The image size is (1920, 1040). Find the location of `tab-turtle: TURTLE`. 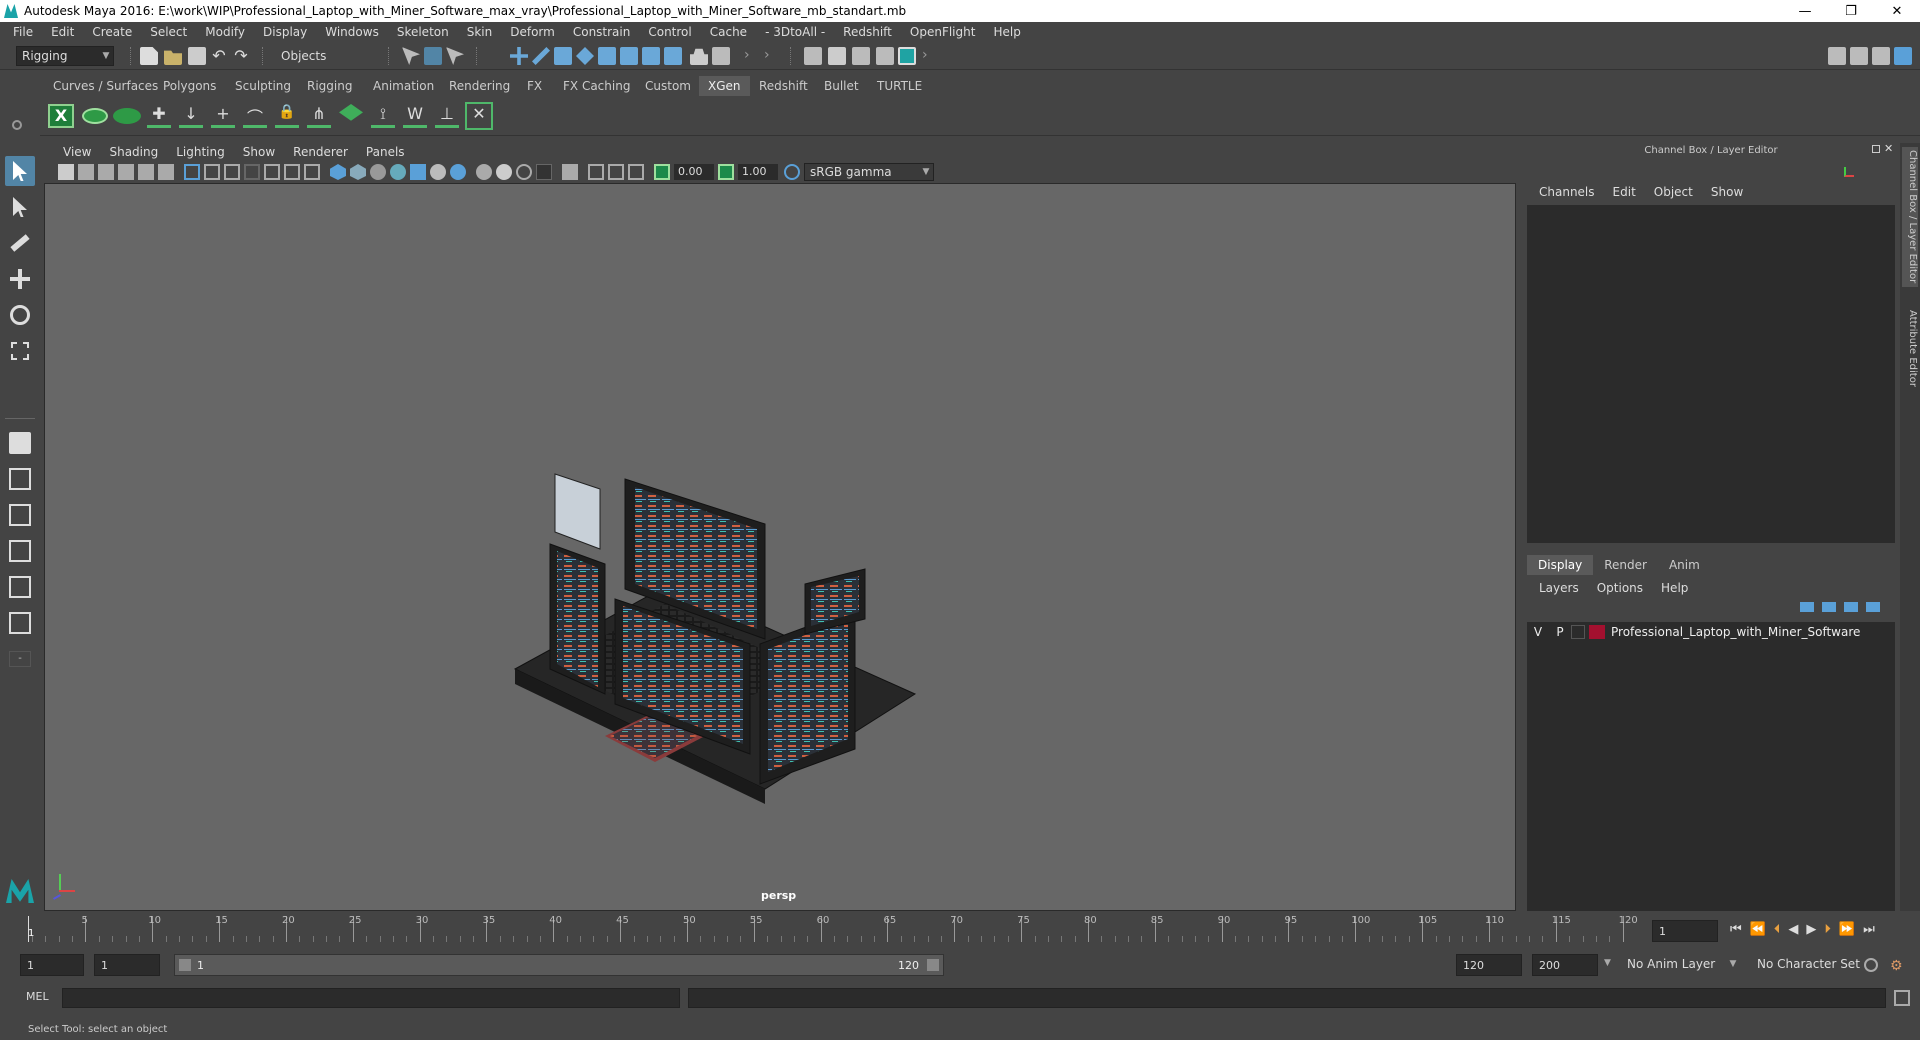

tab-turtle: TURTLE is located at coordinates (899, 86).